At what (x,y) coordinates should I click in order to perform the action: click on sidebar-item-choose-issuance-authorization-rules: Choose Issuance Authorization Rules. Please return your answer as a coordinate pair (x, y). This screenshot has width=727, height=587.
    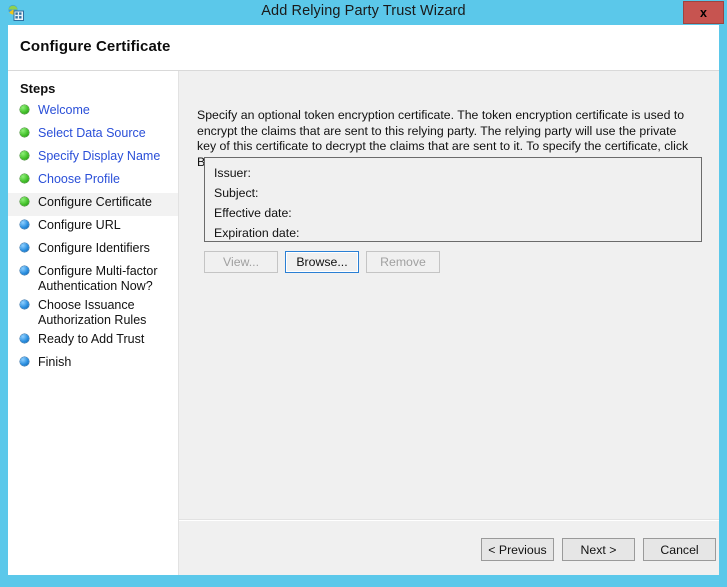
    Looking at the image, I should click on (93, 313).